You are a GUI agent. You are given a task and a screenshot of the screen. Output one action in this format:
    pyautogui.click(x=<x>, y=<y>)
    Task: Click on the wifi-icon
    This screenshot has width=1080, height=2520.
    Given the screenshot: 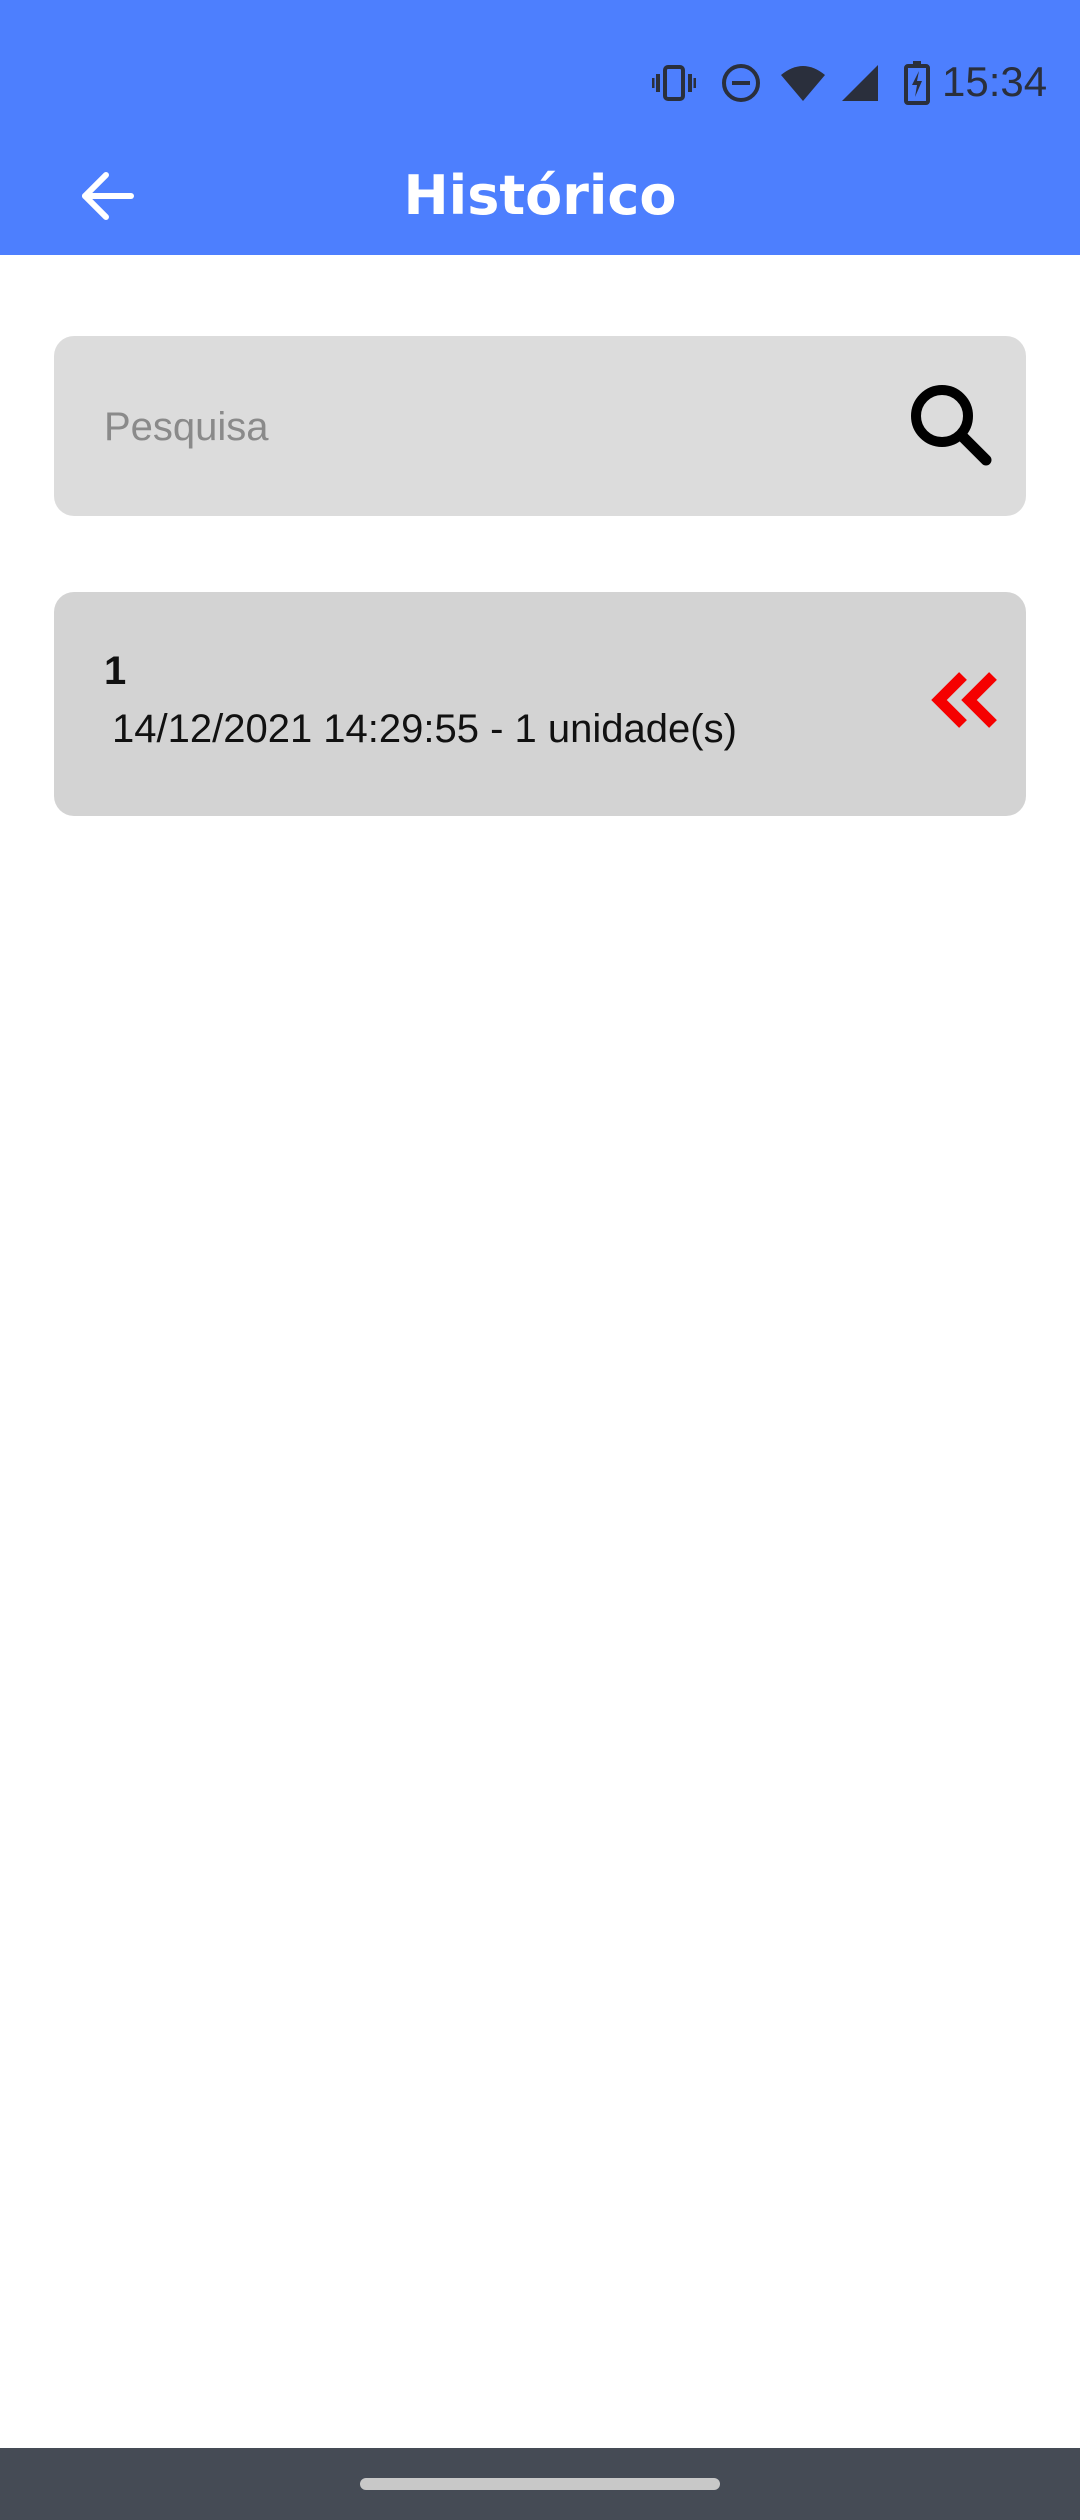 What is the action you would take?
    pyautogui.click(x=803, y=83)
    